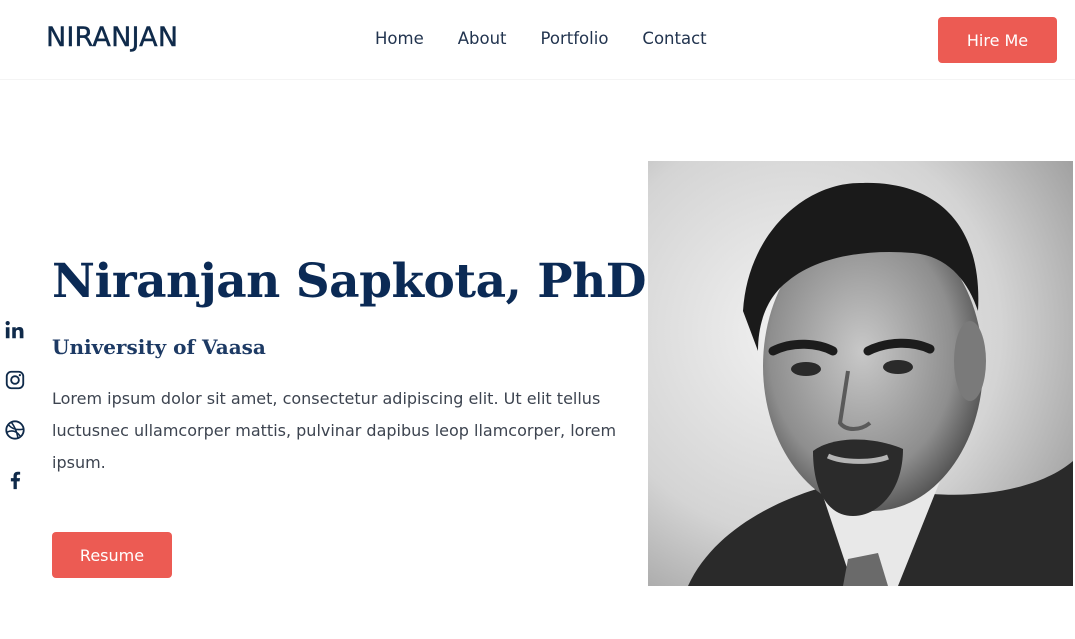 The image size is (1075, 639). What do you see at coordinates (399, 38) in the screenshot?
I see `nav-link-home: Home` at bounding box center [399, 38].